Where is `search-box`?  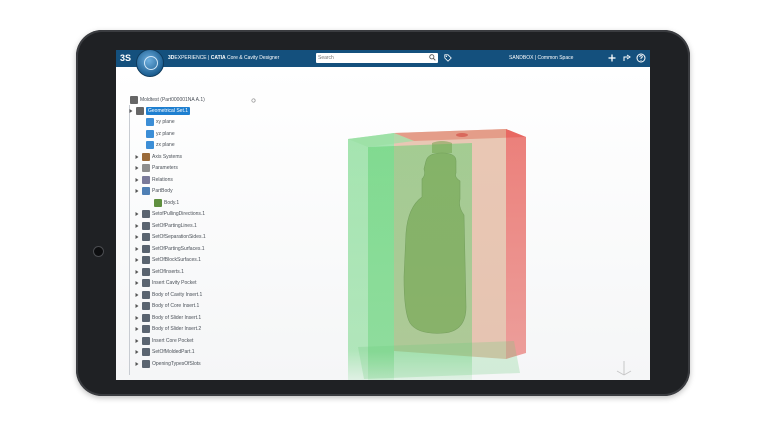 search-box is located at coordinates (377, 58).